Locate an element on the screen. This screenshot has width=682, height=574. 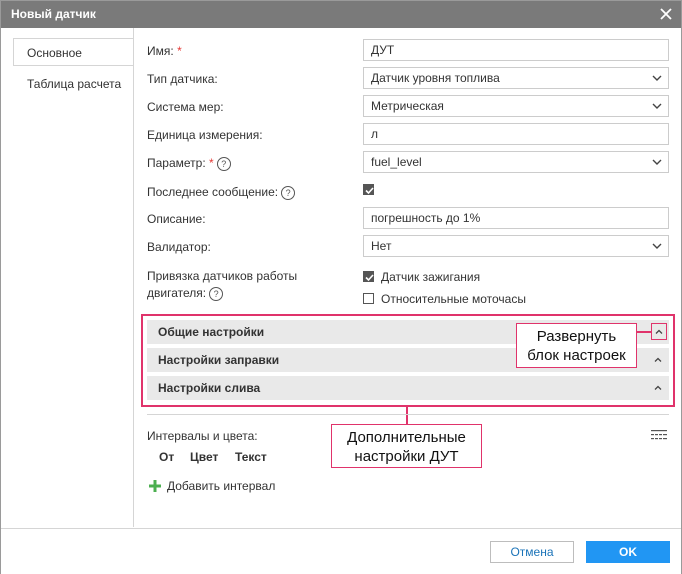
column-header-color: Цвет is located at coordinates (204, 457).